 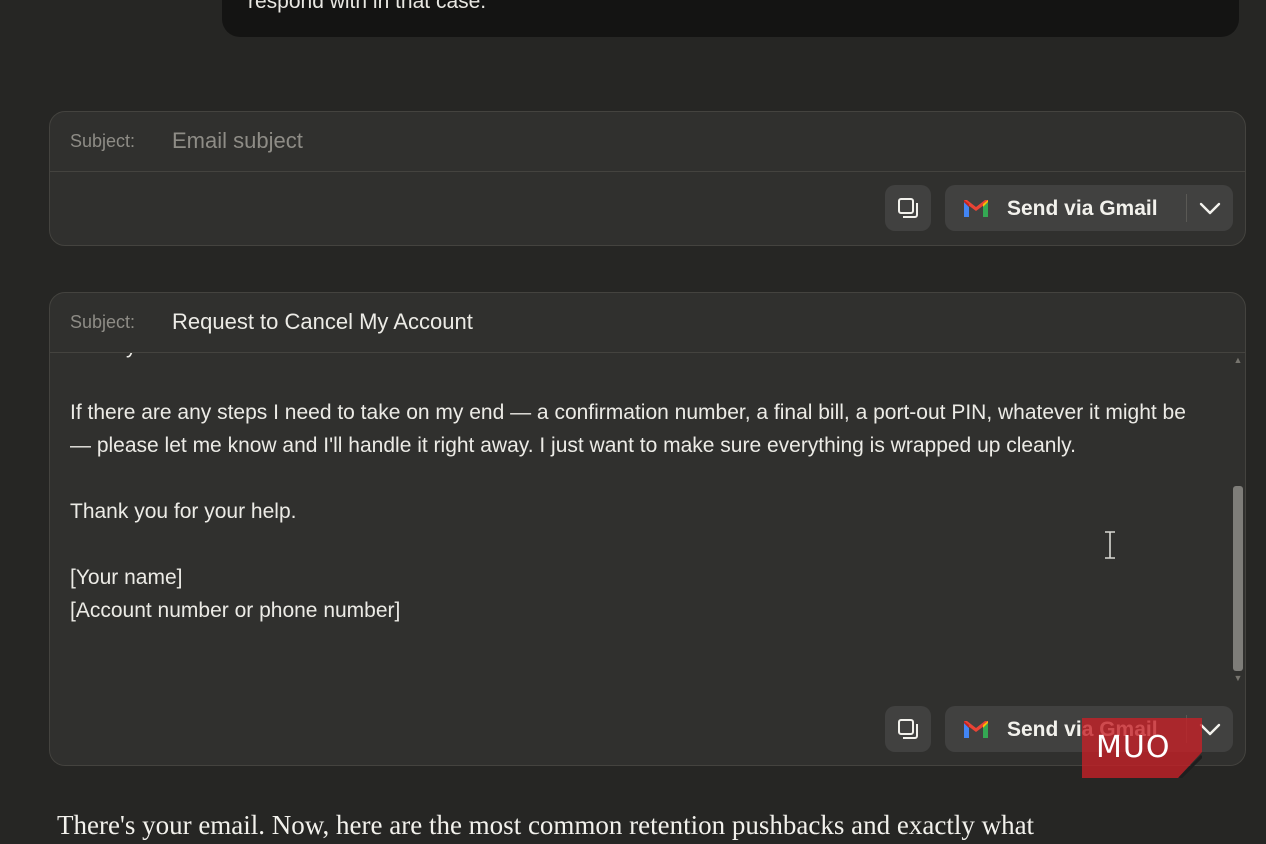 I want to click on send-button-label: Send via Gmail, so click(x=1082, y=208).